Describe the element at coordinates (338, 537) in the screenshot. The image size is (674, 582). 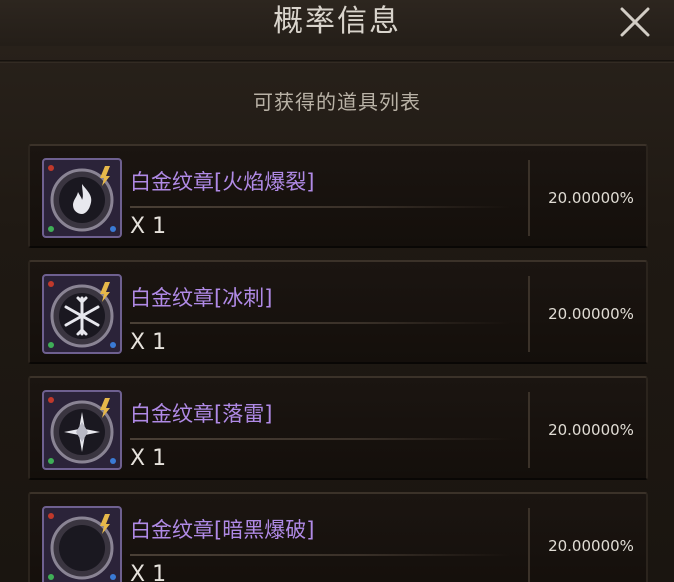
I see `list-item: 白金纹章[暗黑爆破] X 1 20.00000%` at that location.